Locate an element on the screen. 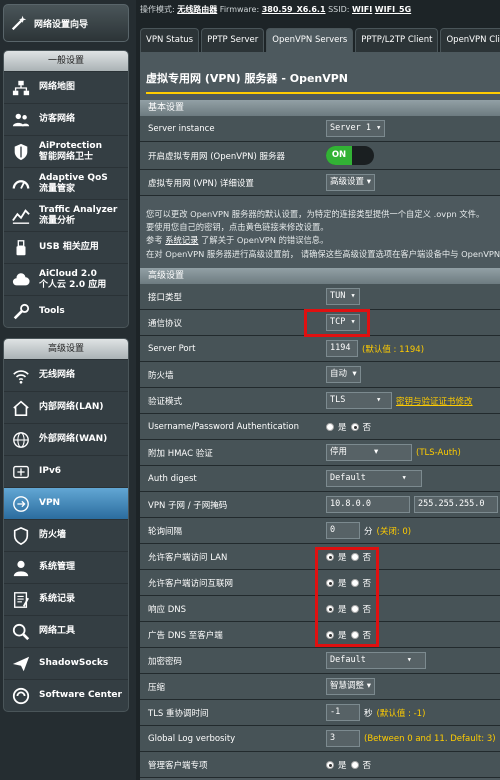 This screenshot has height=780, width=500. traffic-analyzer-icon is located at coordinates (21, 216).